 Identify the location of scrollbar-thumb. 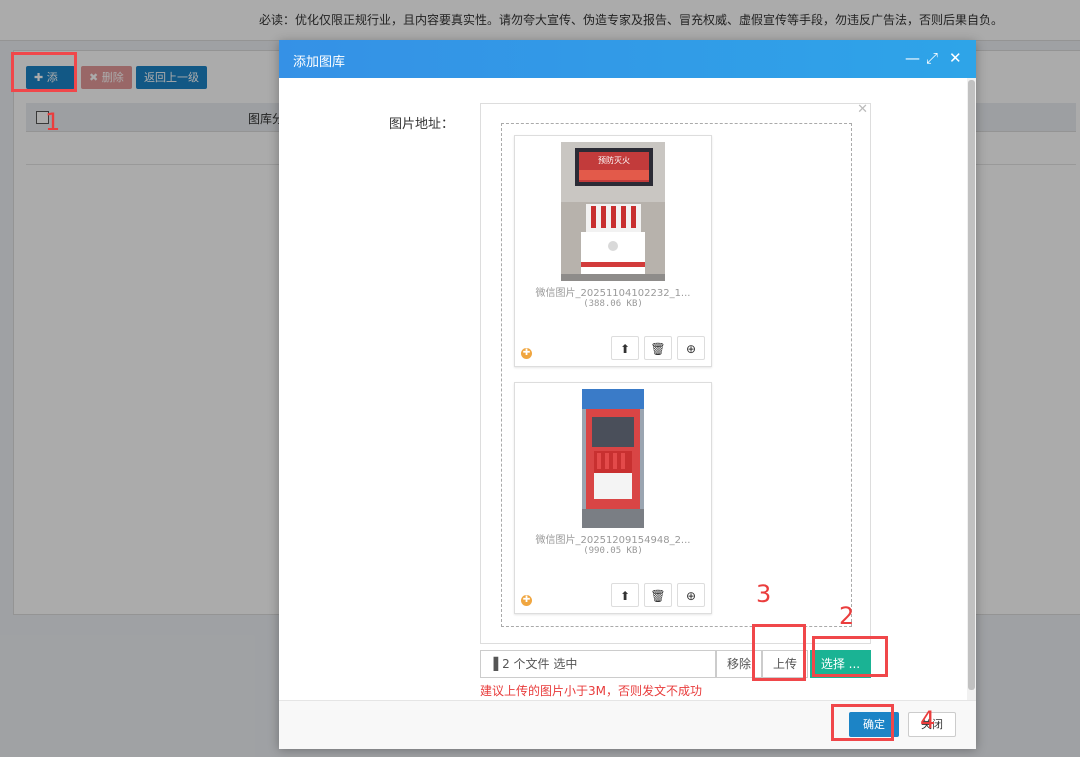
(971, 385).